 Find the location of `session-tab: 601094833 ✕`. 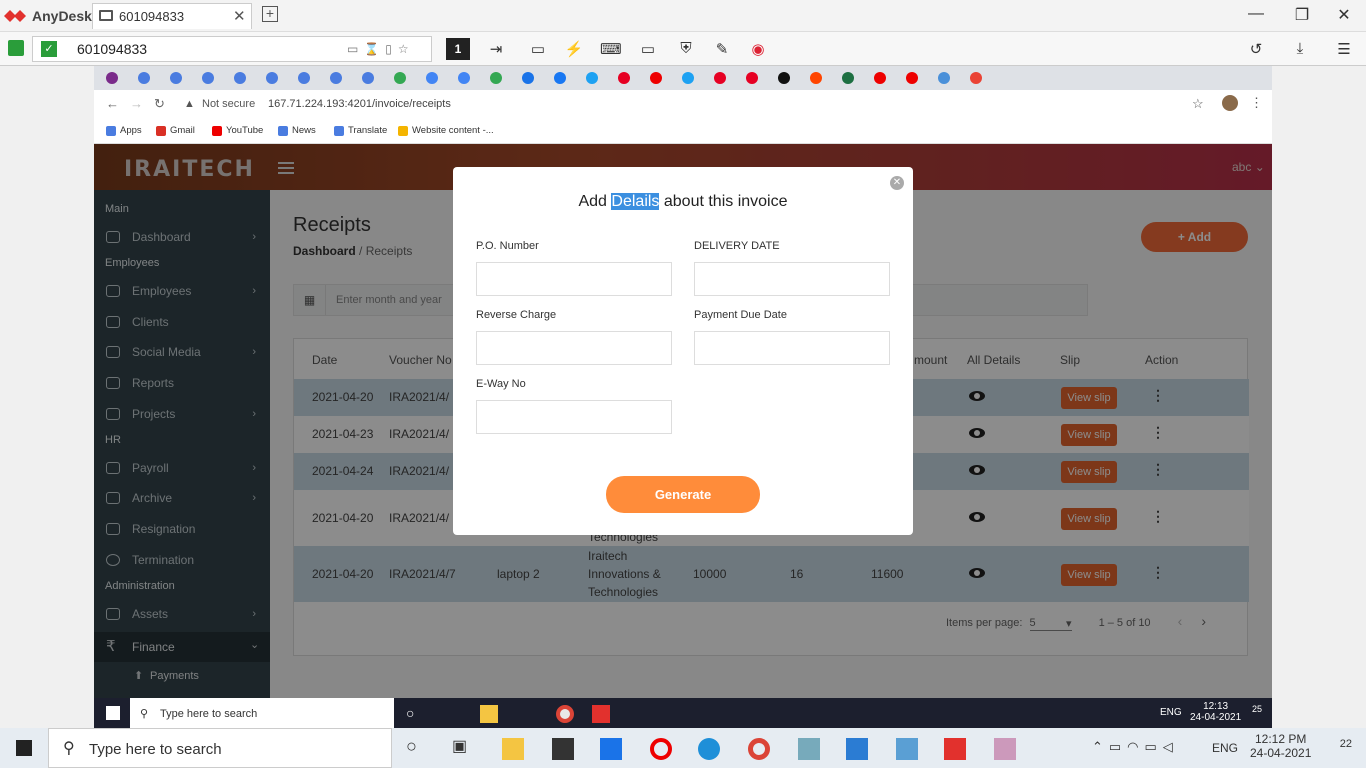

session-tab: 601094833 ✕ is located at coordinates (172, 16).